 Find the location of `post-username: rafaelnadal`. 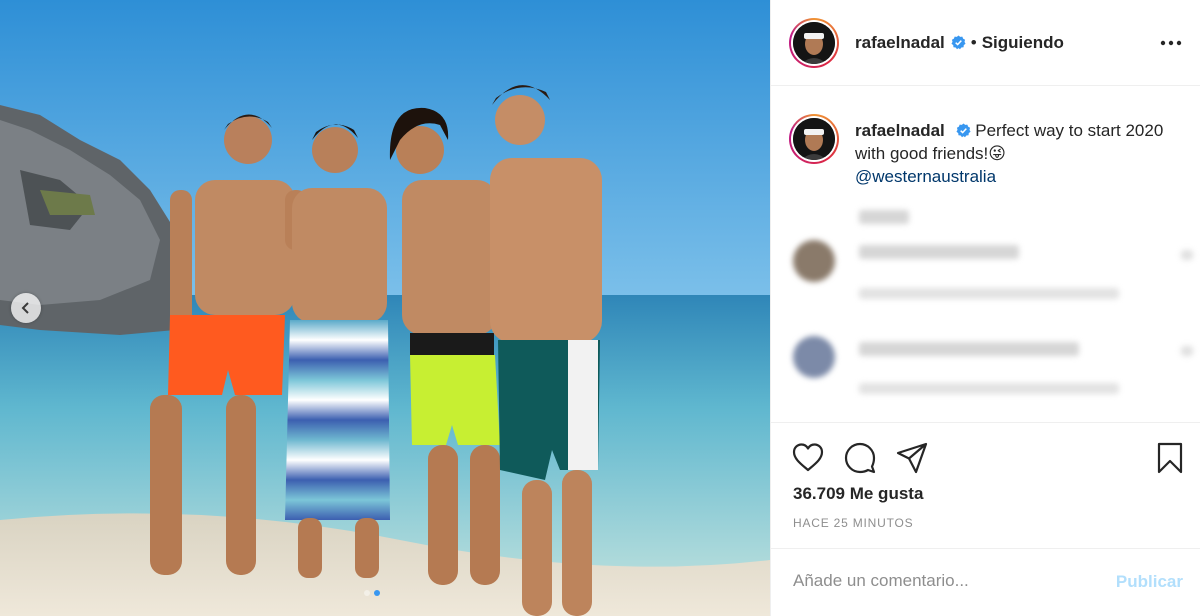

post-username: rafaelnadal is located at coordinates (900, 43).